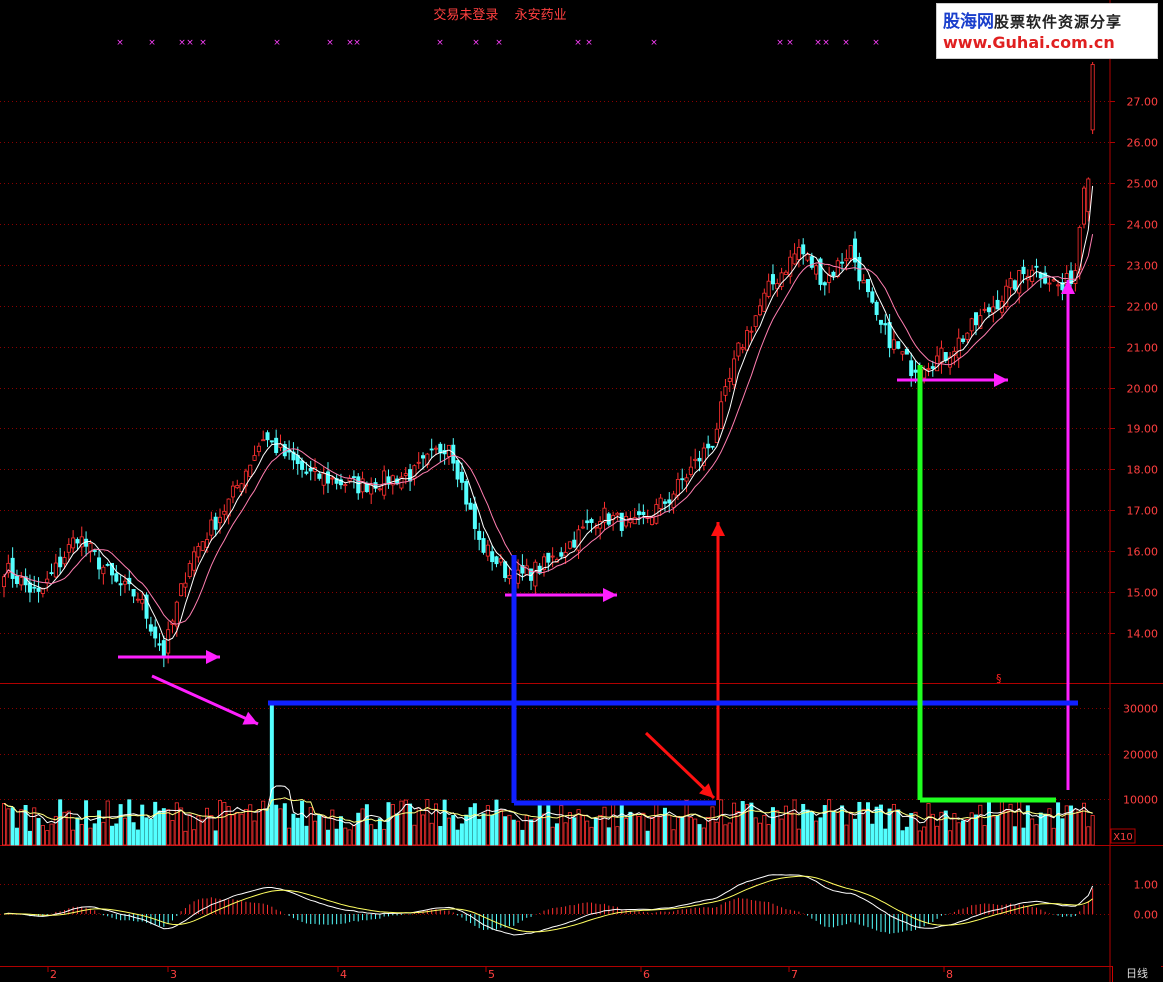 The height and width of the screenshot is (982, 1163). What do you see at coordinates (1140, 755) in the screenshot?
I see `volume-tick-label: 20000` at bounding box center [1140, 755].